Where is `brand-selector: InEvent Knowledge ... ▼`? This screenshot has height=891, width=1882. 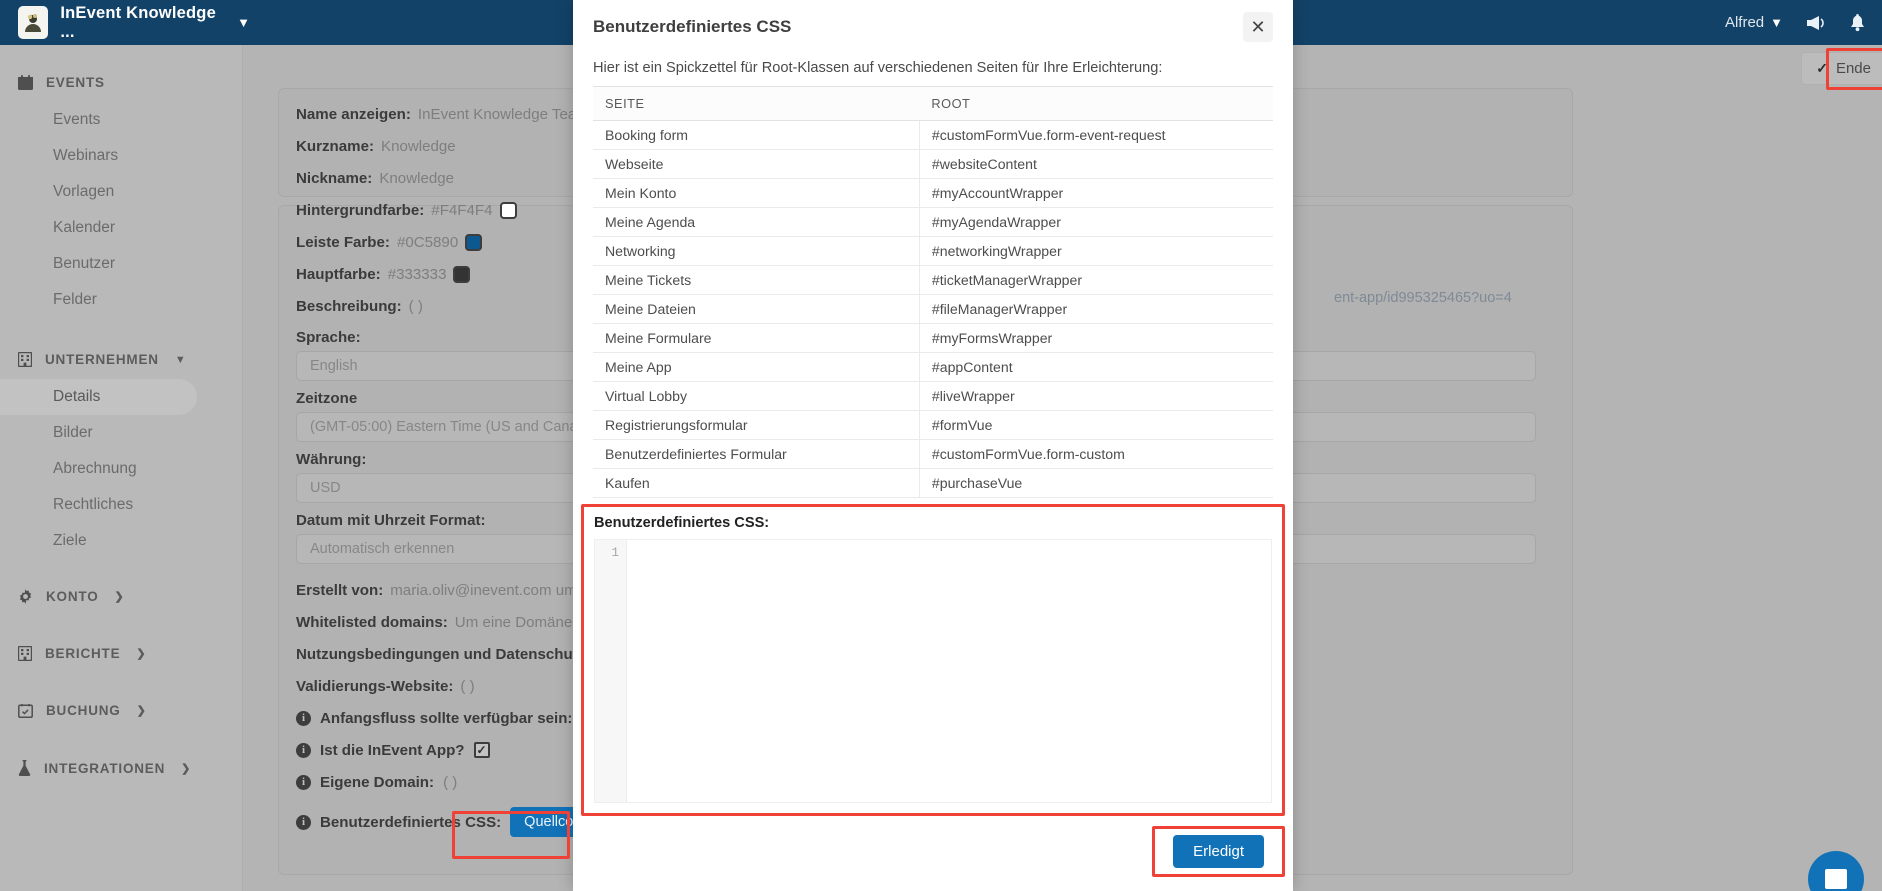 brand-selector: InEvent Knowledge ... ▼ is located at coordinates (125, 23).